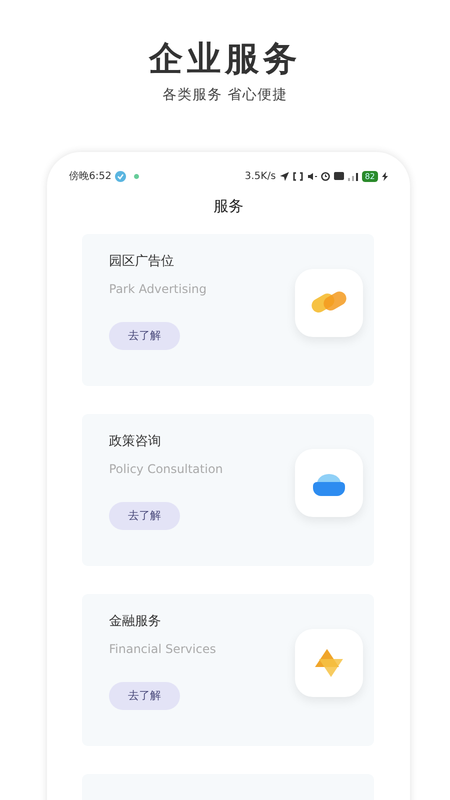 The width and height of the screenshot is (450, 800). What do you see at coordinates (225, 95) in the screenshot?
I see `page-subtitle: 各类服务 省心便捷` at bounding box center [225, 95].